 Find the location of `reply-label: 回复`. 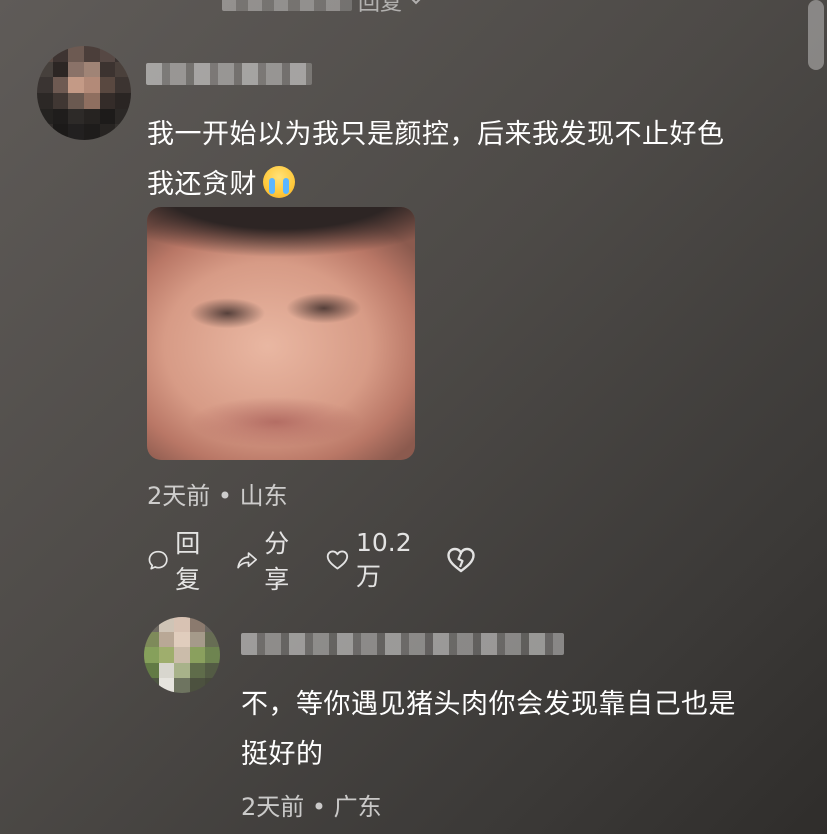

reply-label: 回复 is located at coordinates (188, 561).